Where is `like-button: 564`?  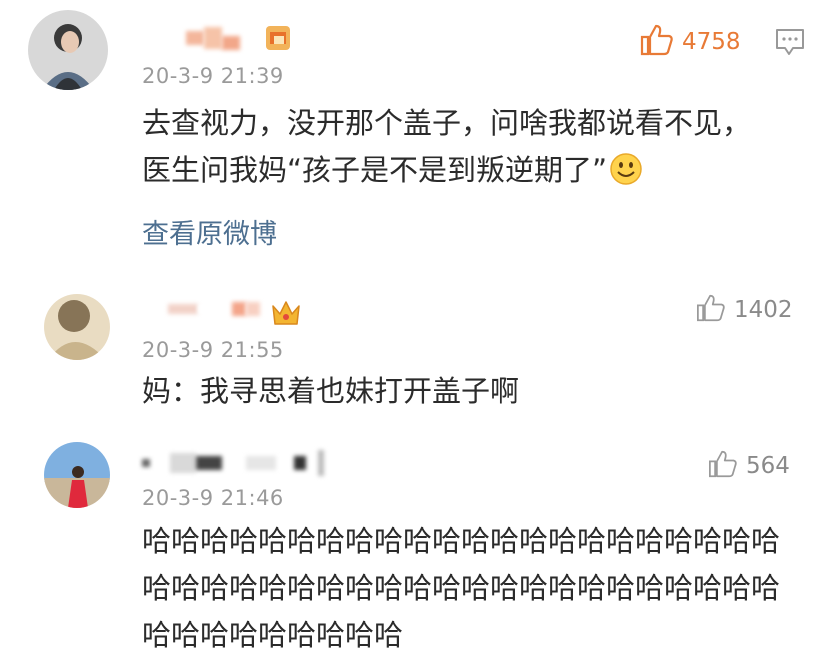 like-button: 564 is located at coordinates (749, 466).